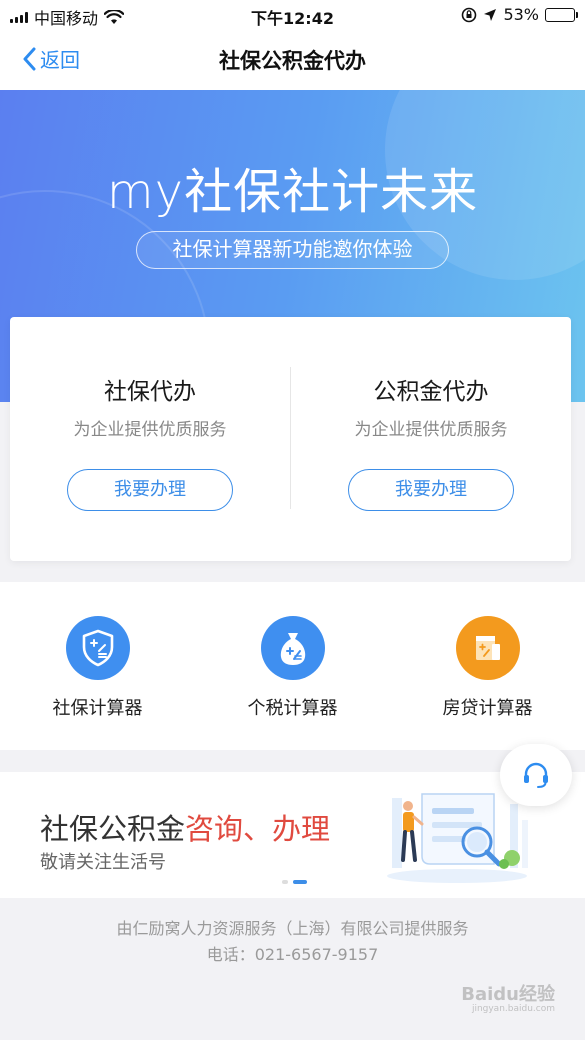 This screenshot has height=1040, width=585. Describe the element at coordinates (258, 829) in the screenshot. I see `promo-title-highlight: 咨询、办理` at that location.